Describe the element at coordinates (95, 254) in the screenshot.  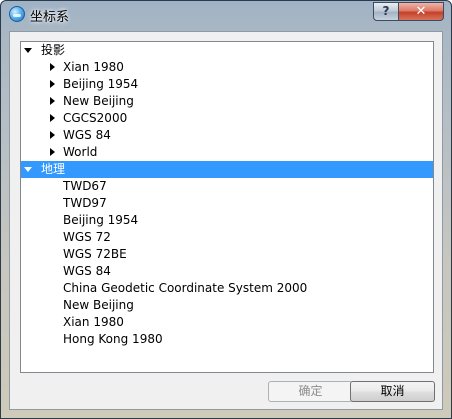
I see `tree-item-label: WGS 72BE` at that location.